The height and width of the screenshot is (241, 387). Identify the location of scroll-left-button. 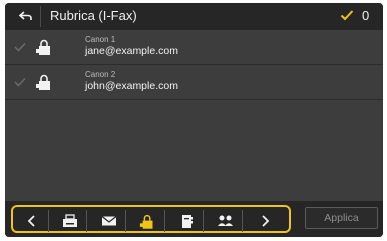
(32, 221).